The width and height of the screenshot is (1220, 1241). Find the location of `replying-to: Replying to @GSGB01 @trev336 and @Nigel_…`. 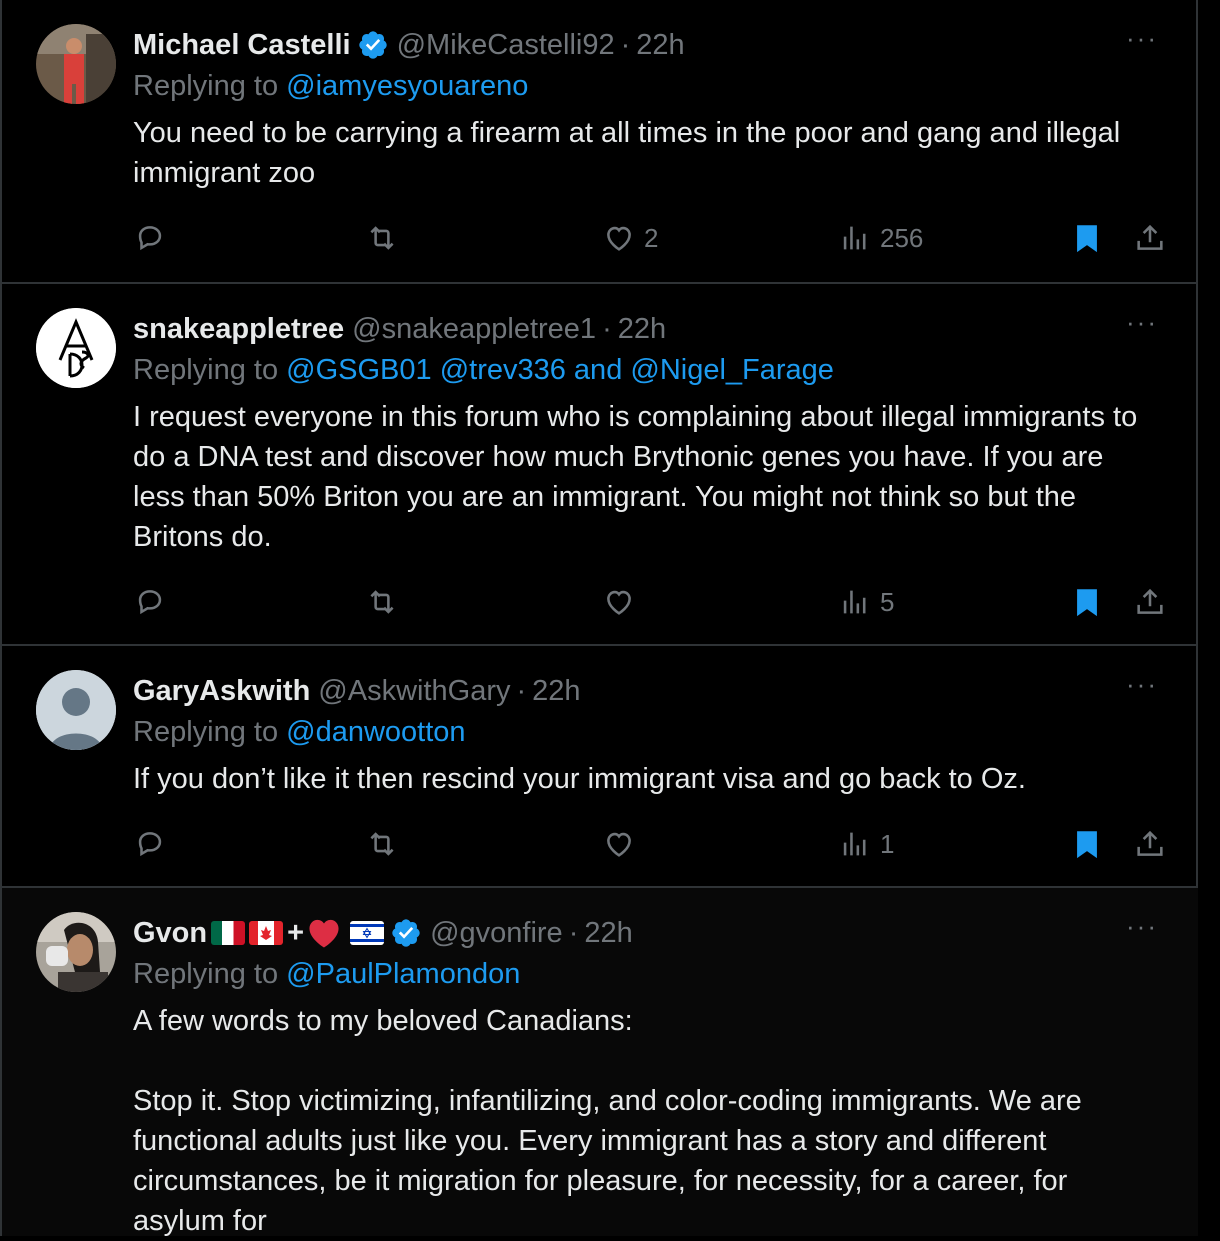

replying-to: Replying to @GSGB01 @trev336 and @Nigel_… is located at coordinates (483, 370).